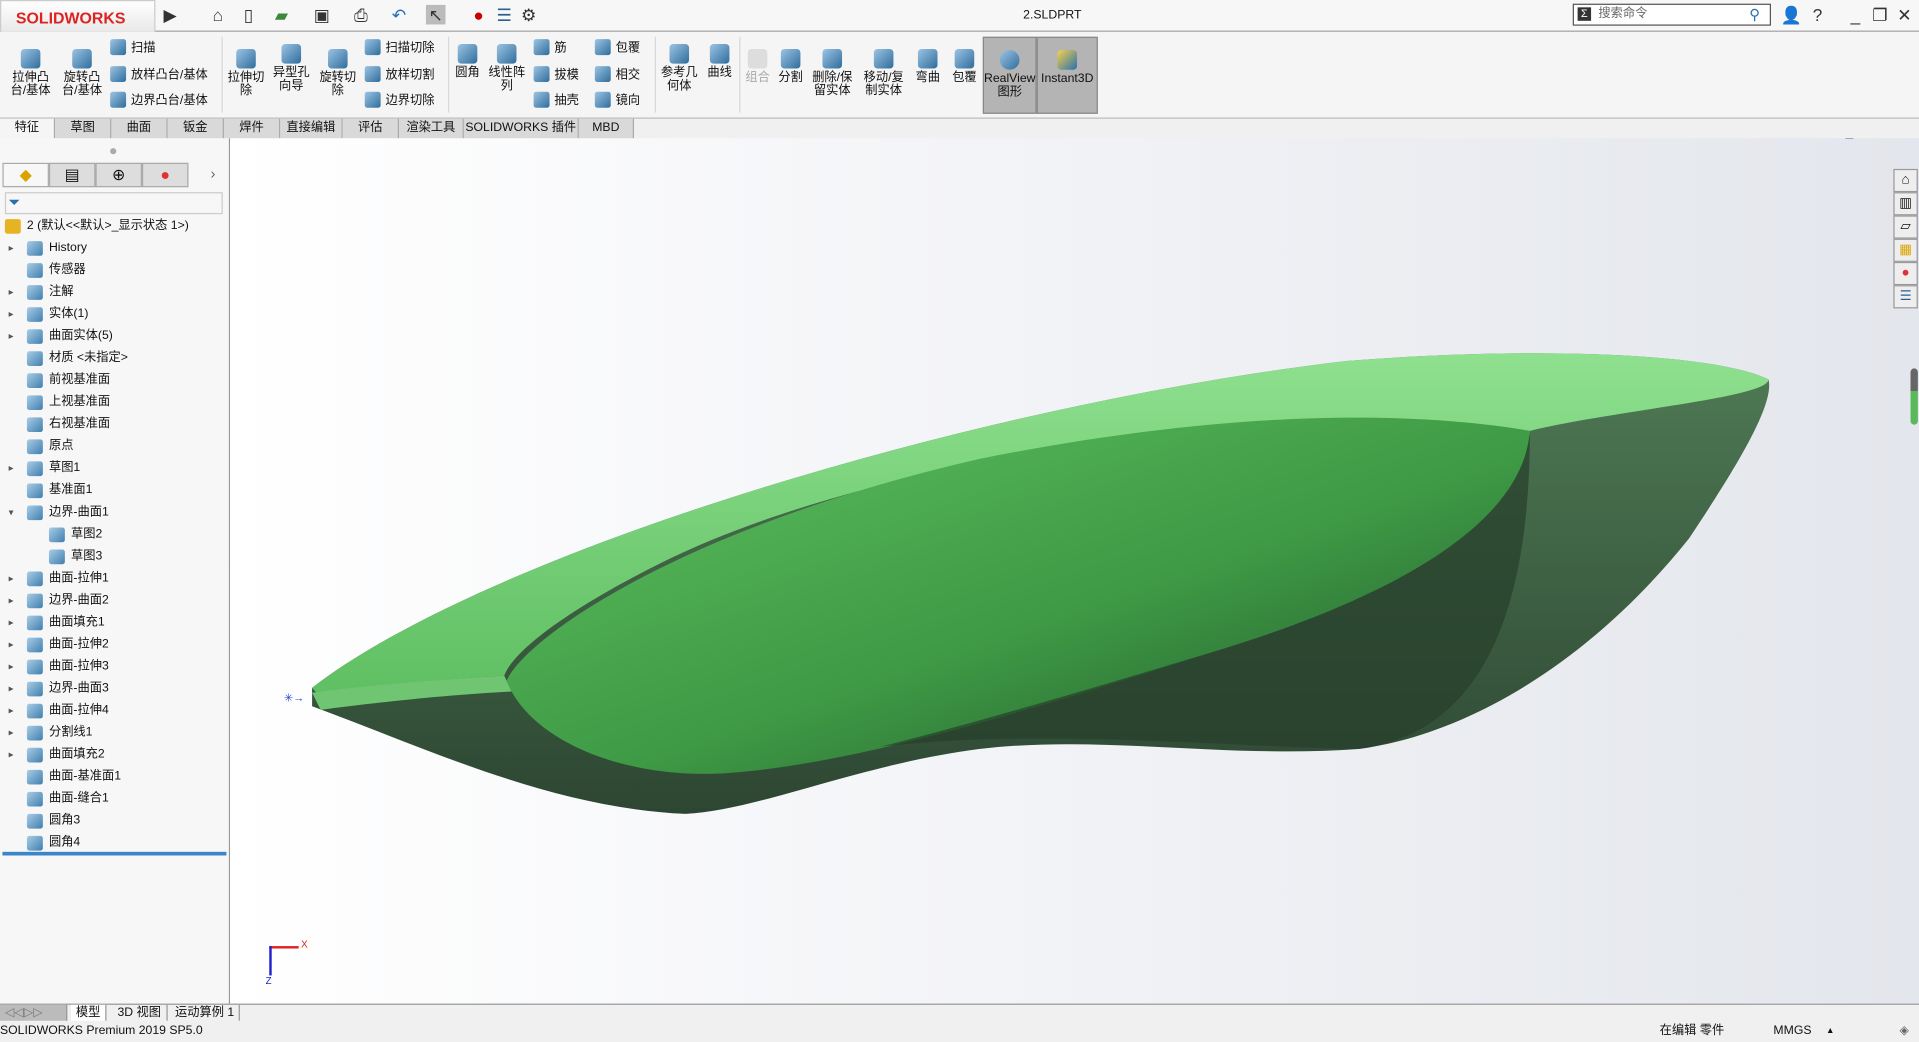 The height and width of the screenshot is (1042, 1919). Describe the element at coordinates (1067, 75) in the screenshot. I see `instant3d-button: Instant3D` at that location.